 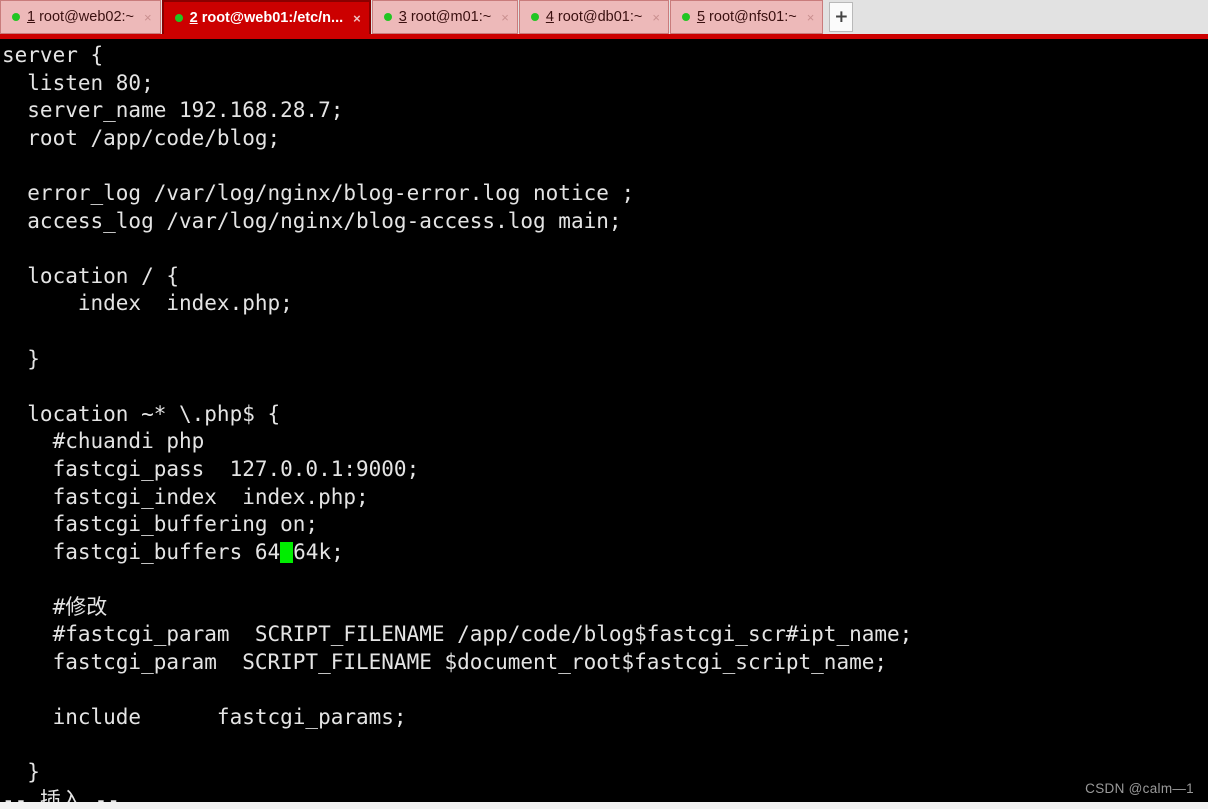 I want to click on tab-number: 1, so click(x=31, y=17).